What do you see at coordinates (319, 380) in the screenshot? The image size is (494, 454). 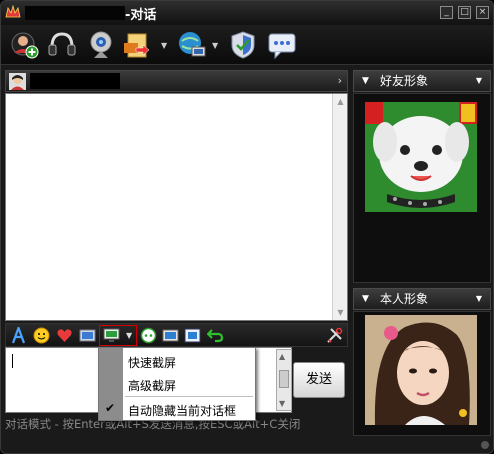 I see `send-button: 发送` at bounding box center [319, 380].